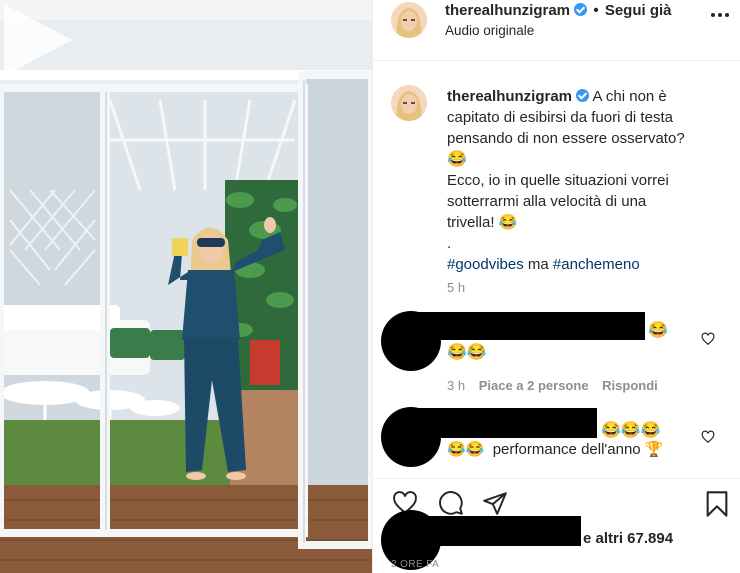  I want to click on header-divider, so click(556, 60).